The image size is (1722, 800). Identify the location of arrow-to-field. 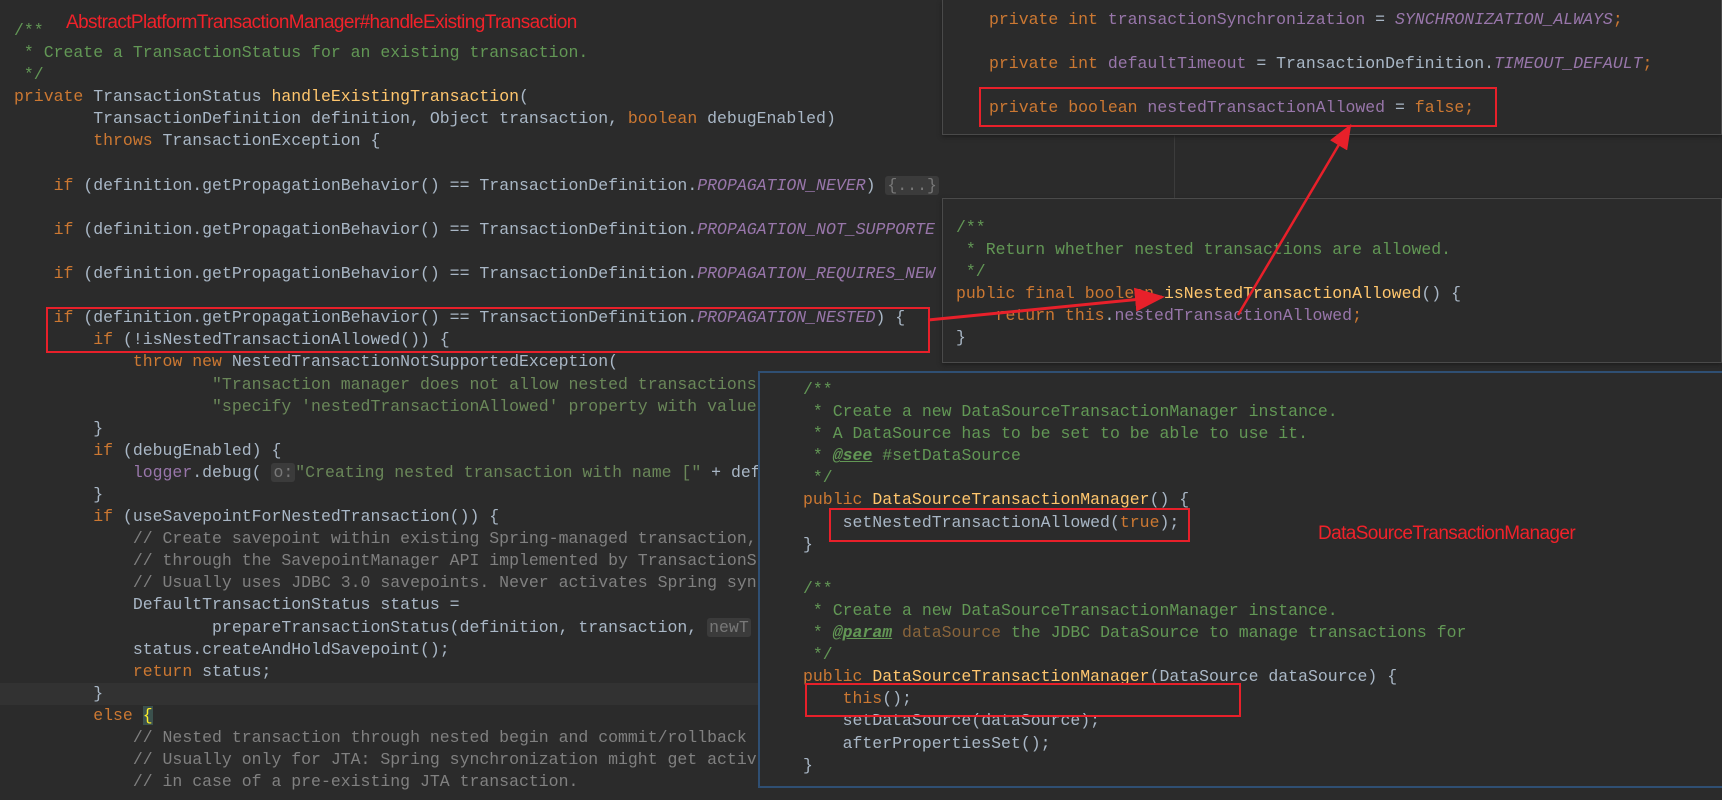
(1294, 219).